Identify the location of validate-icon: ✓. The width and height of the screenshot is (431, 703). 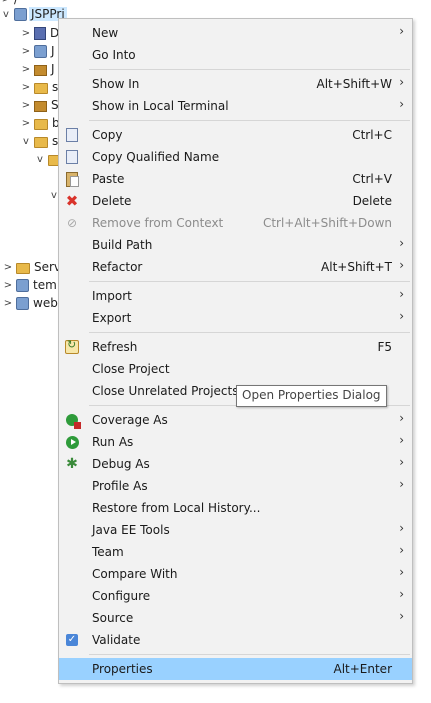
(72, 640).